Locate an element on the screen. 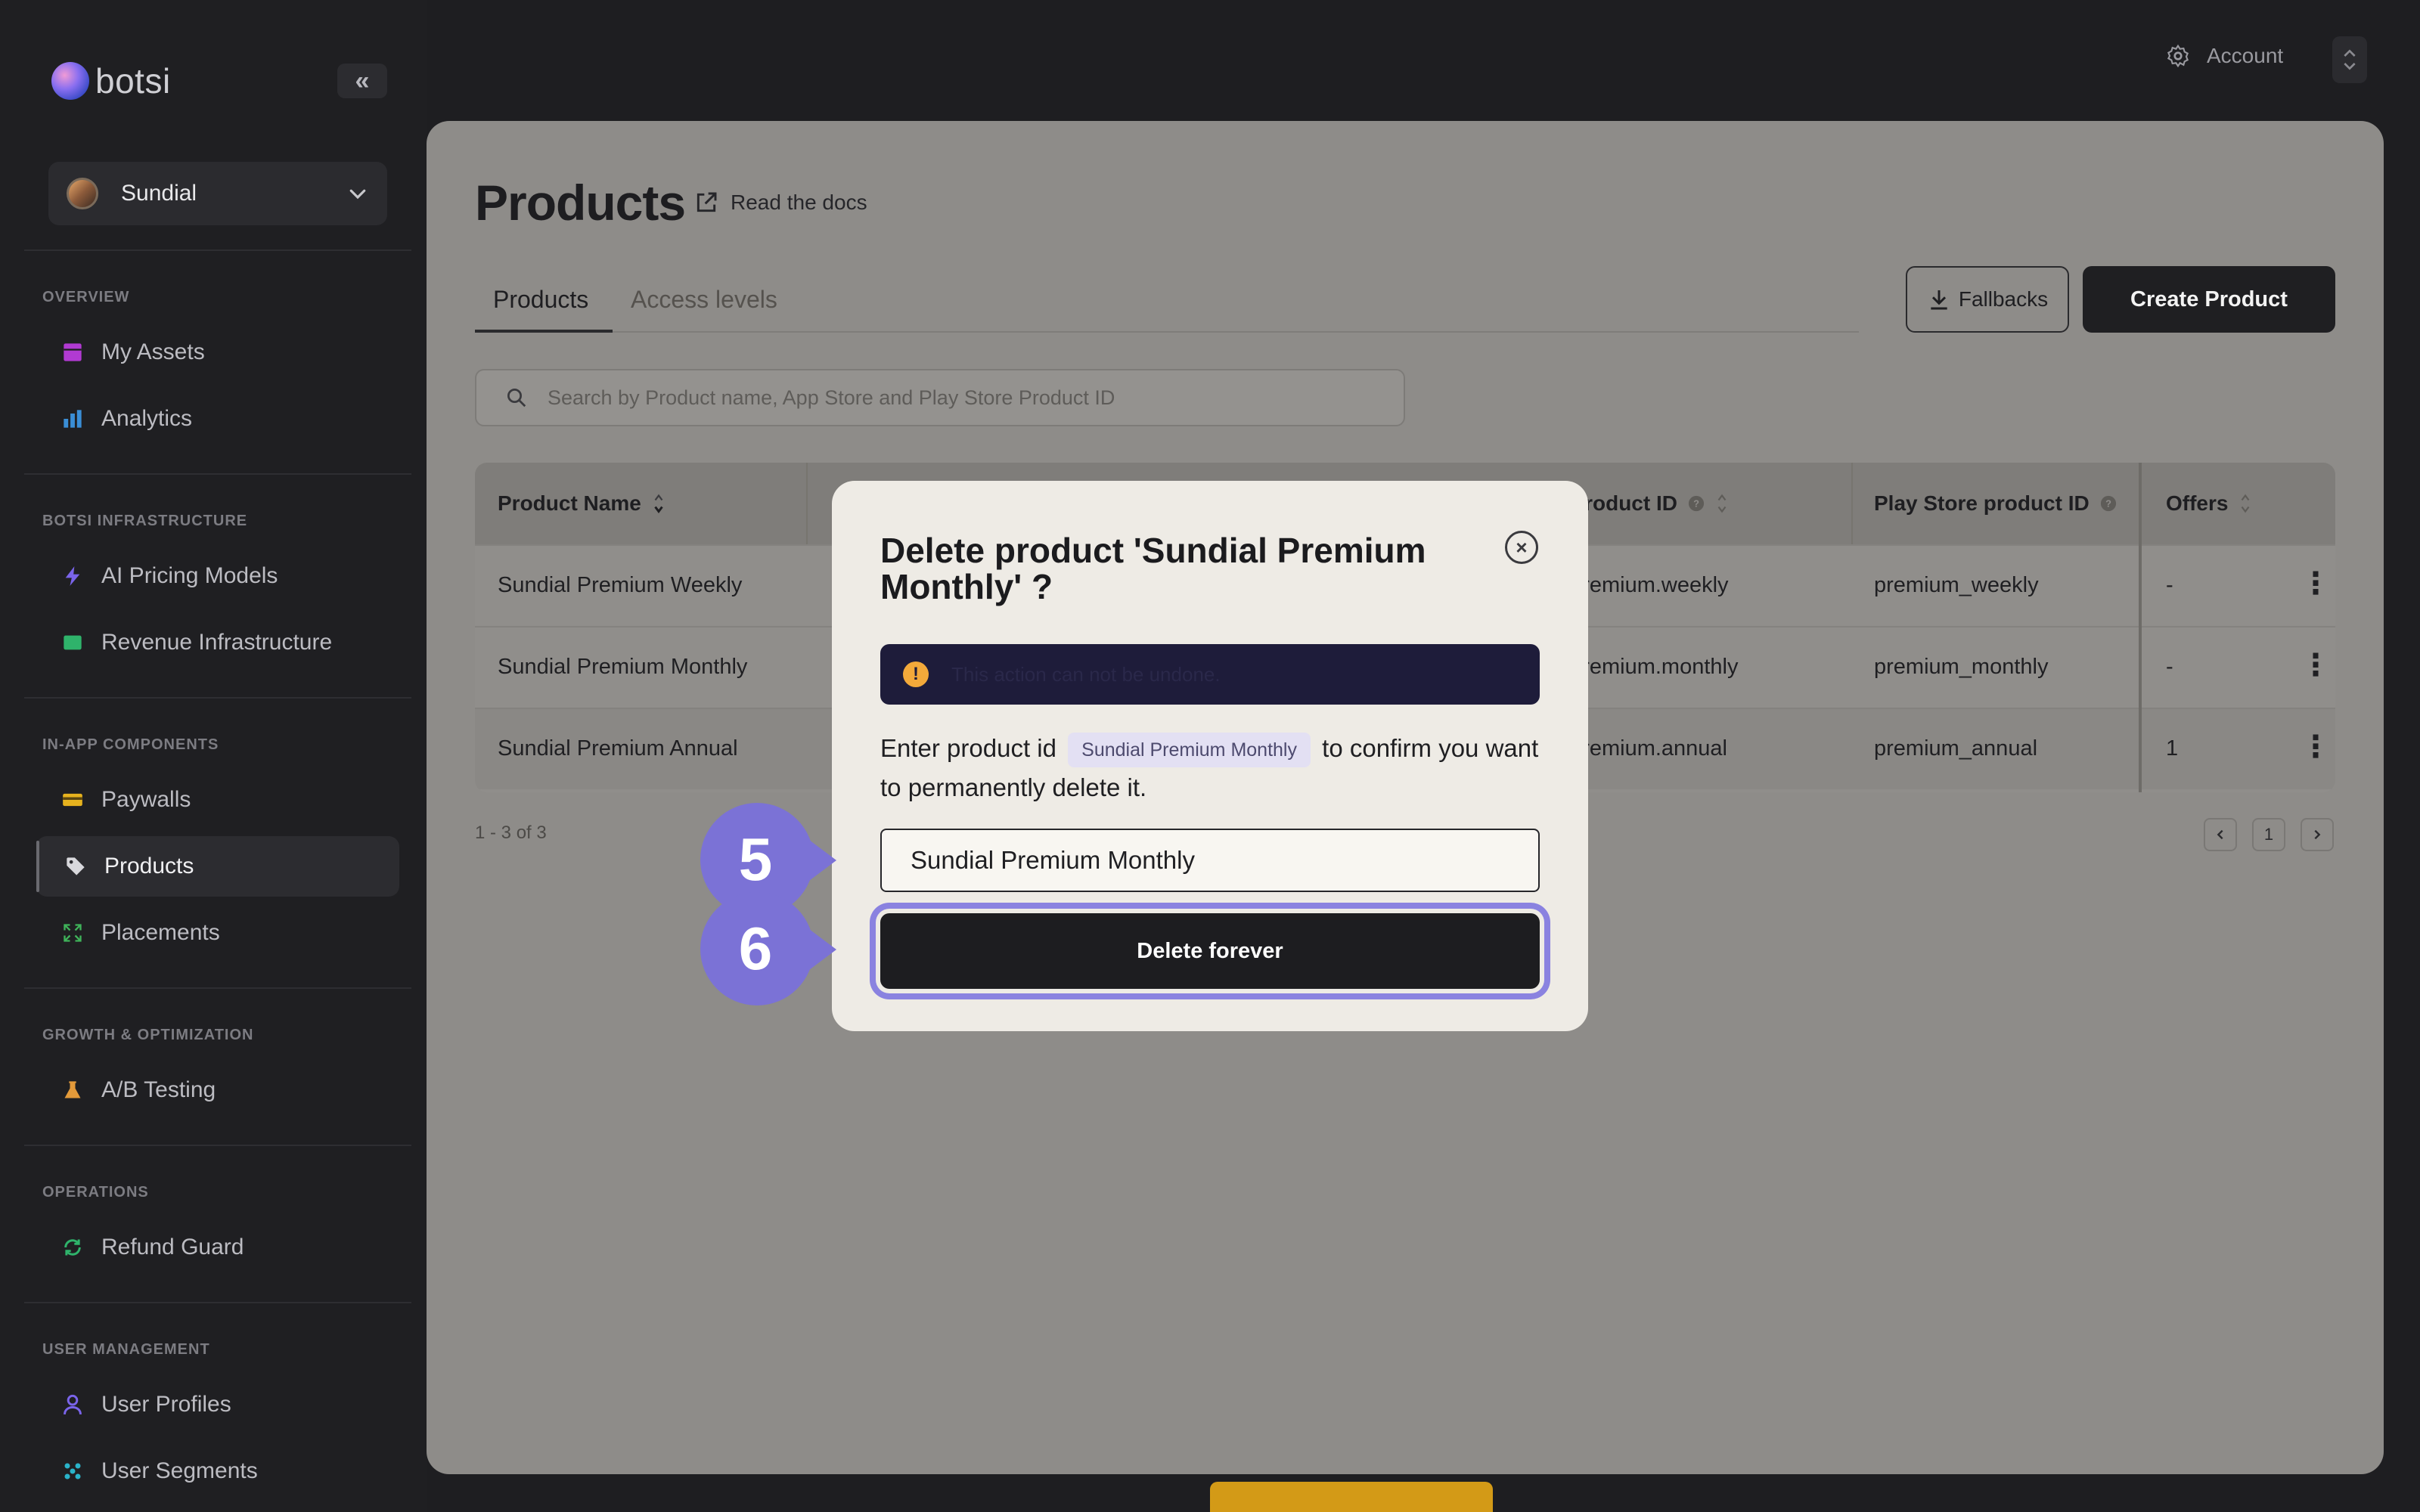 This screenshot has height=1512, width=2420. download-icon is located at coordinates (1939, 300).